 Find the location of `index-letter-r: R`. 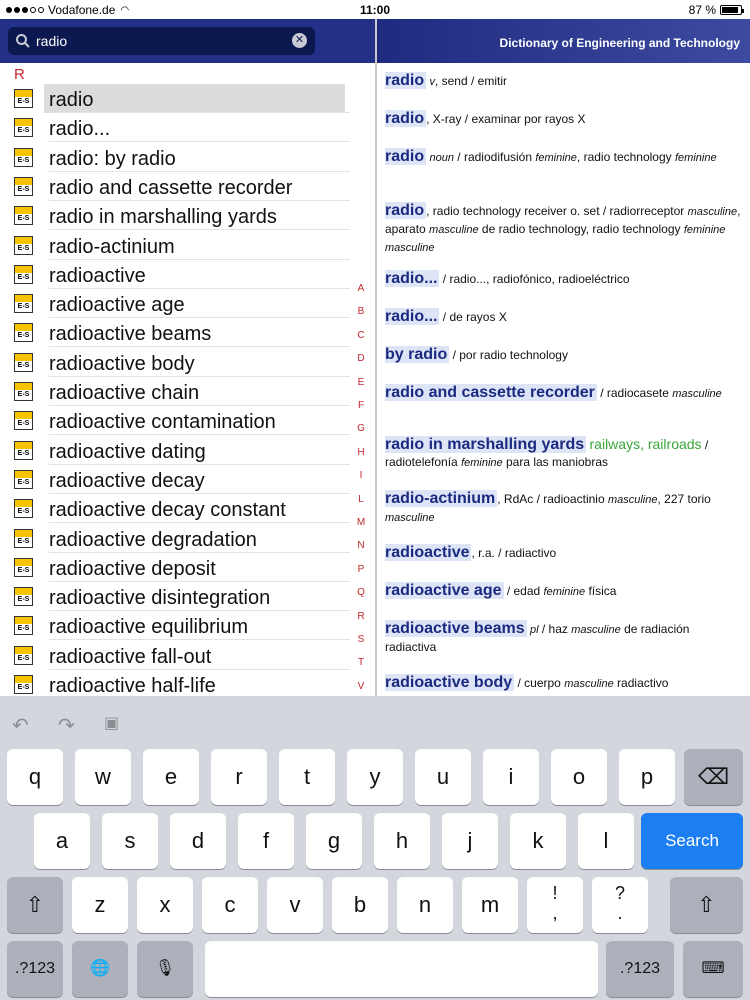

index-letter-r: R is located at coordinates (361, 616).